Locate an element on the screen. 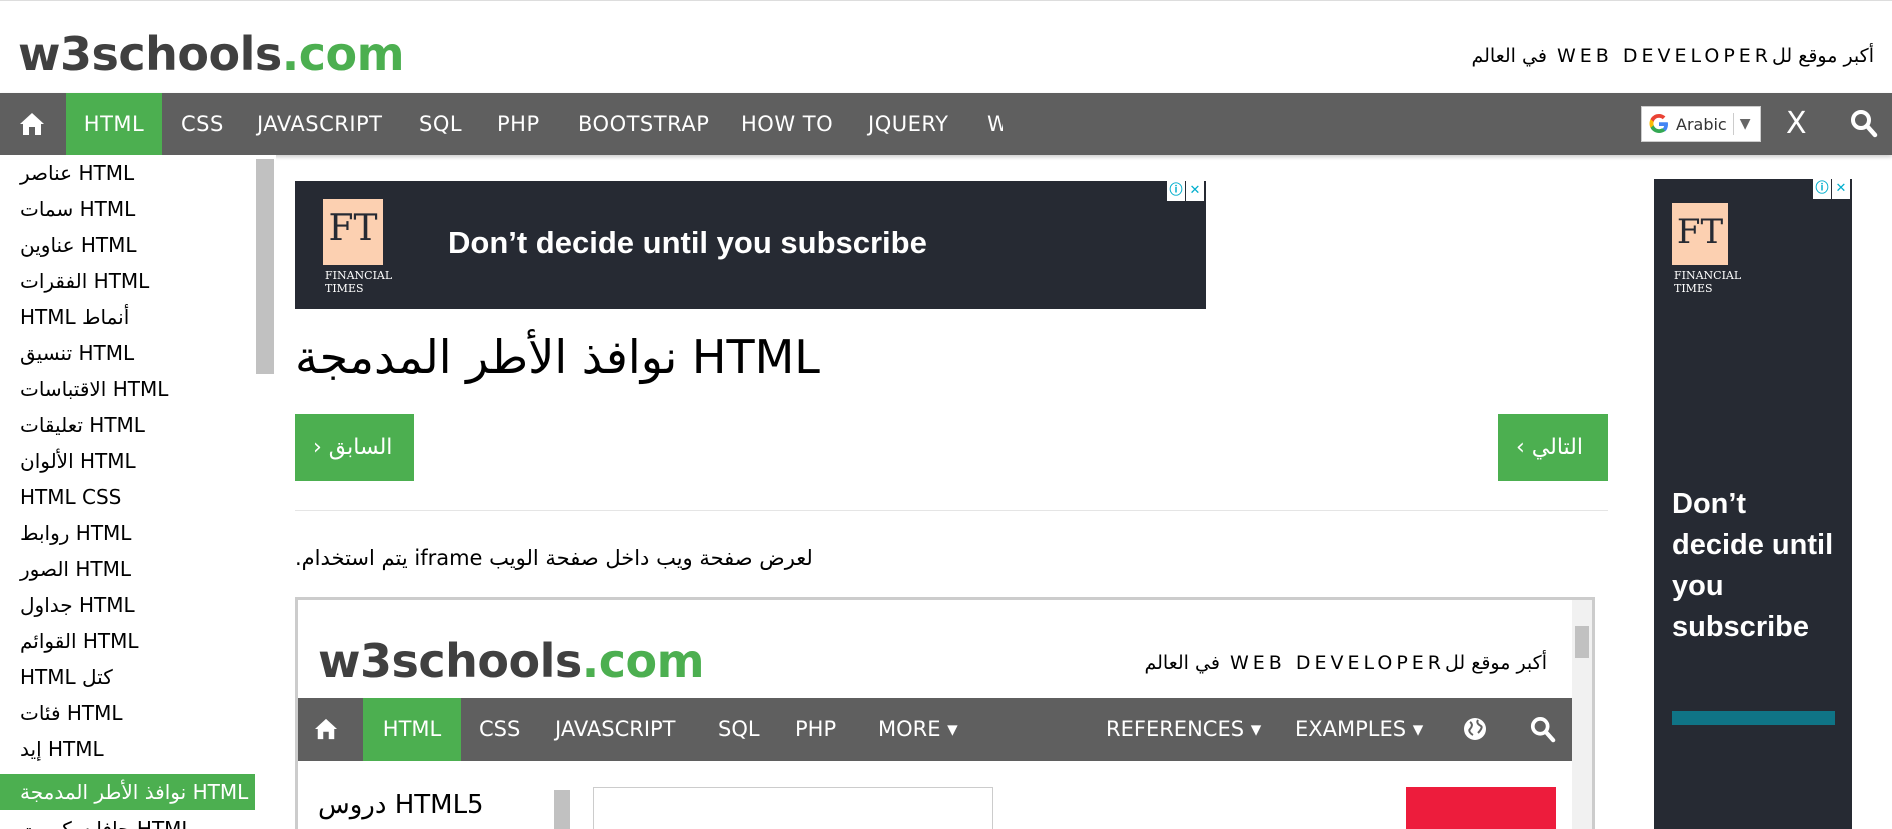 The width and height of the screenshot is (1892, 829). sidebar-item: HTML الاقتباسات is located at coordinates (127, 389).